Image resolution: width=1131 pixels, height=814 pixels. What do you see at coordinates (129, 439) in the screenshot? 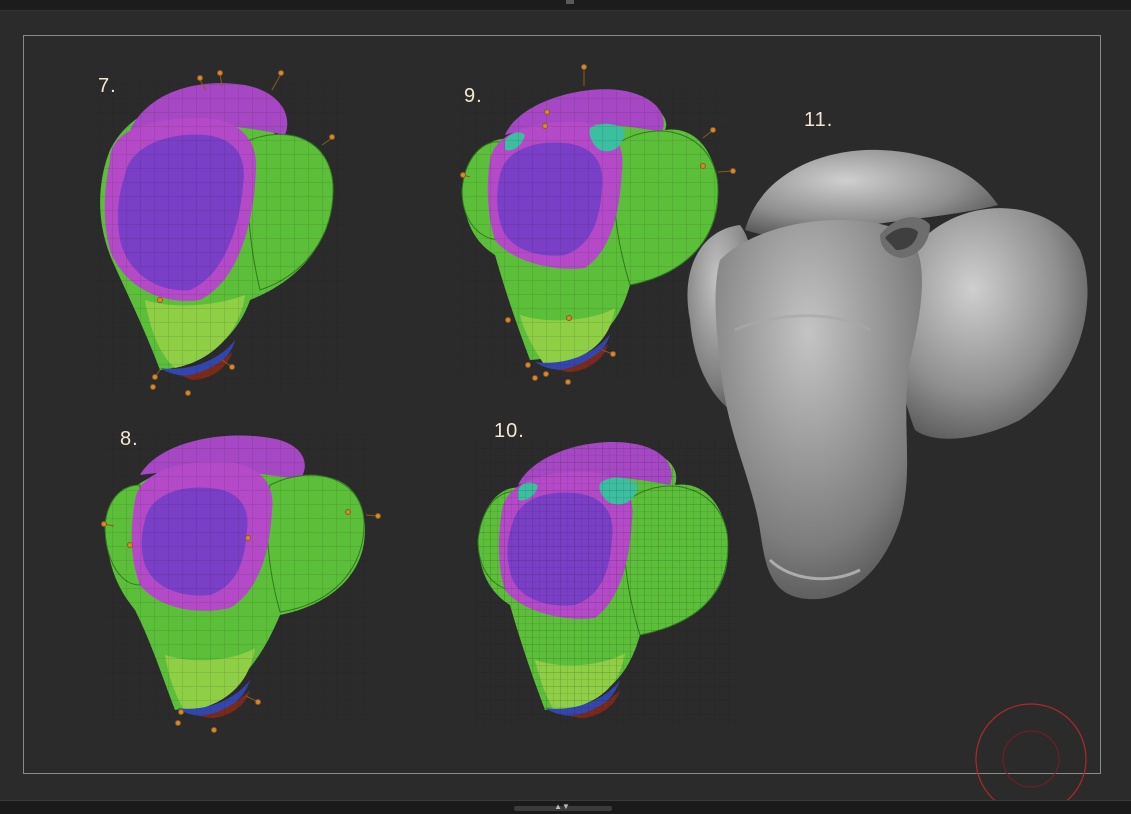
I see `stage-label-8: 8.` at bounding box center [129, 439].